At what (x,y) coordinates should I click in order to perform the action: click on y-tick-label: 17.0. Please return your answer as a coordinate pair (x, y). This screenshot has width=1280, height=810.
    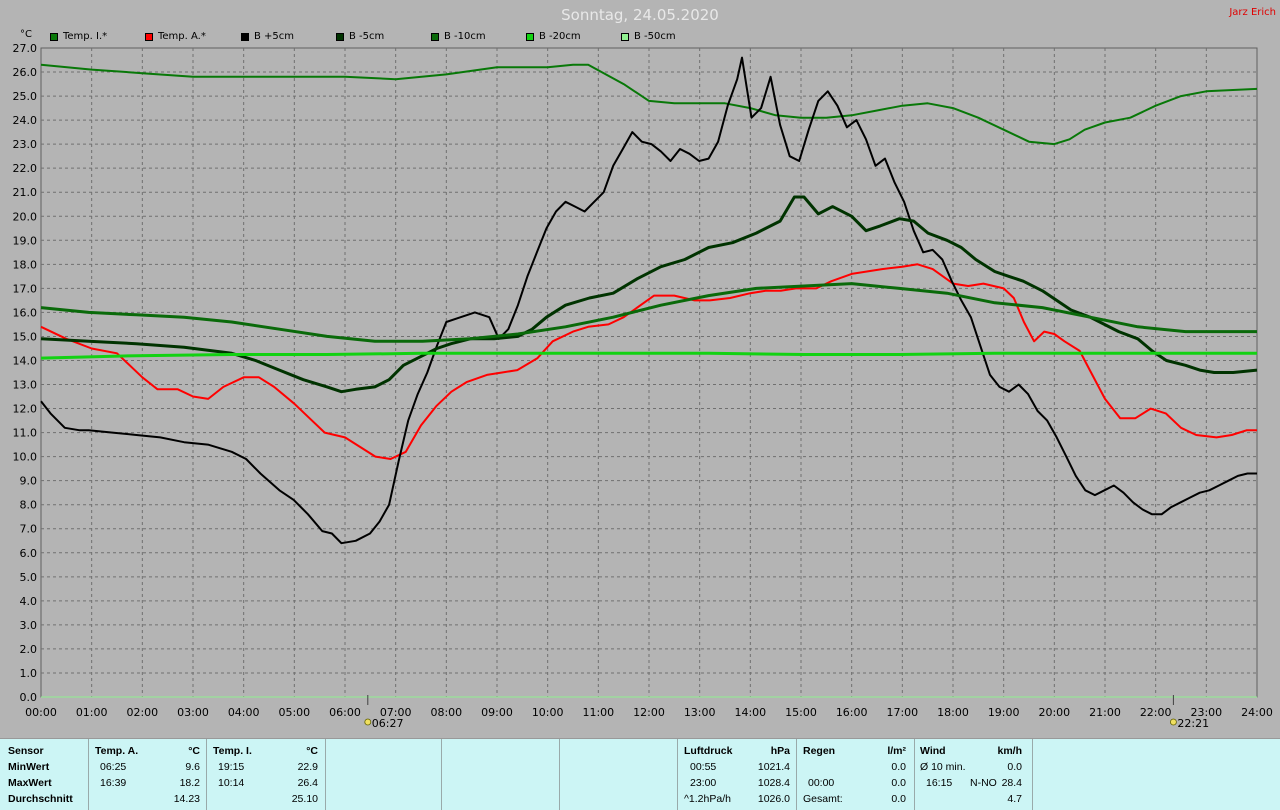
    Looking at the image, I should click on (25, 288).